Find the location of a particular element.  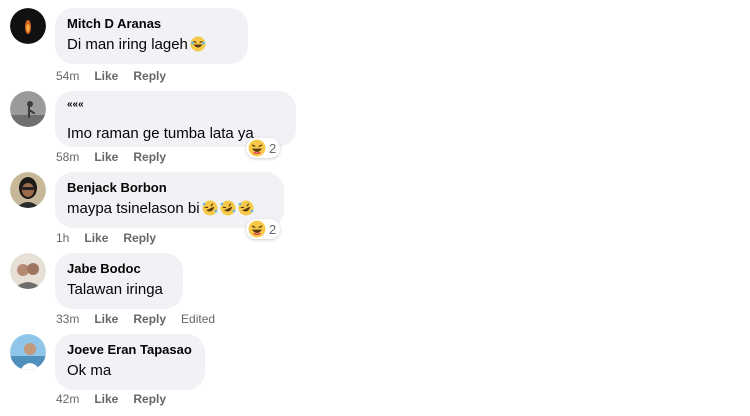

comment-actions: 54m Like Reply is located at coordinates (118, 76).